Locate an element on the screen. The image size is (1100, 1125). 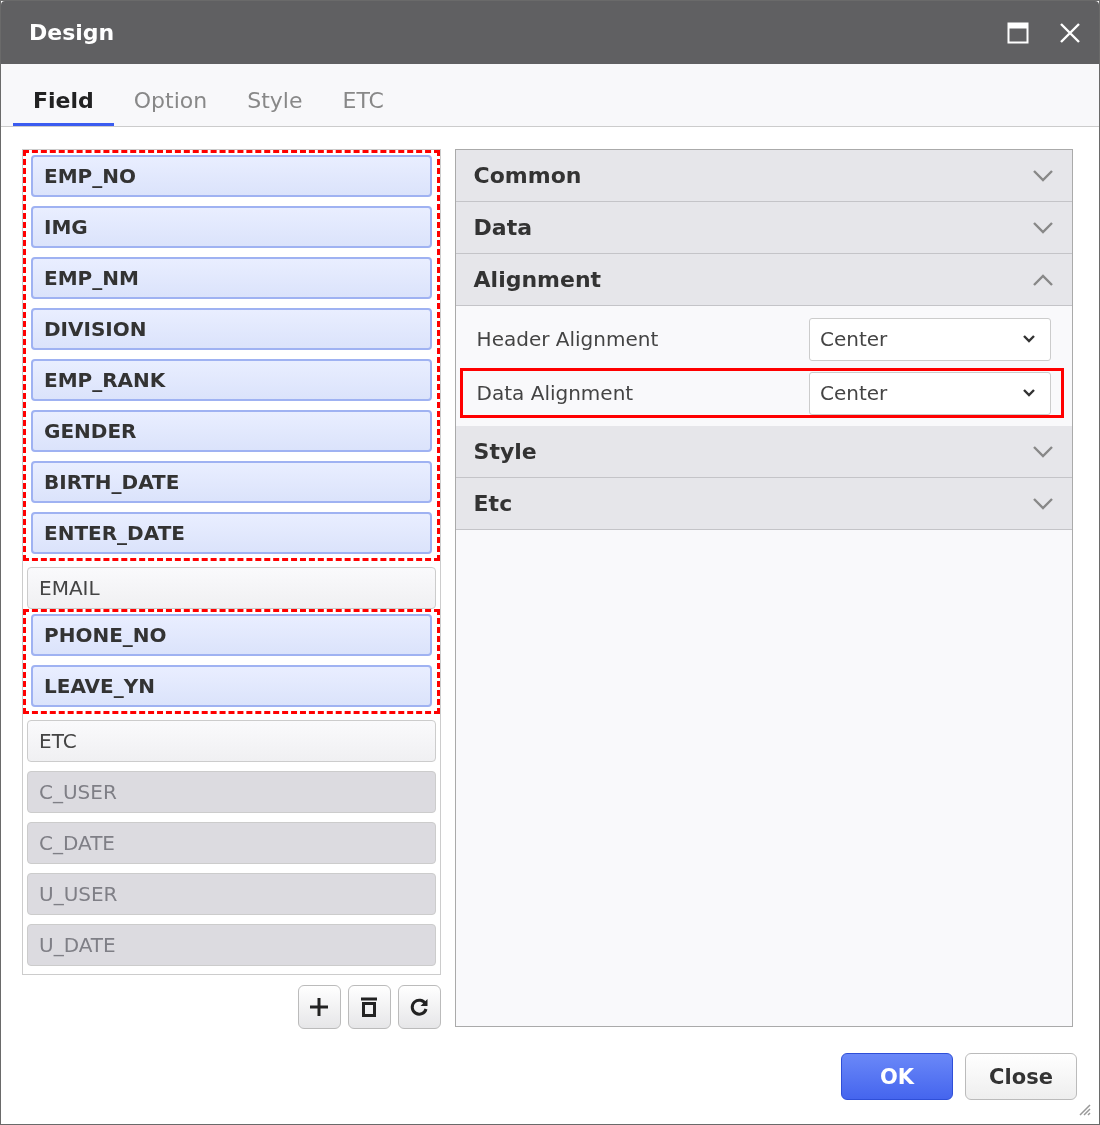
add-button is located at coordinates (319, 1007).